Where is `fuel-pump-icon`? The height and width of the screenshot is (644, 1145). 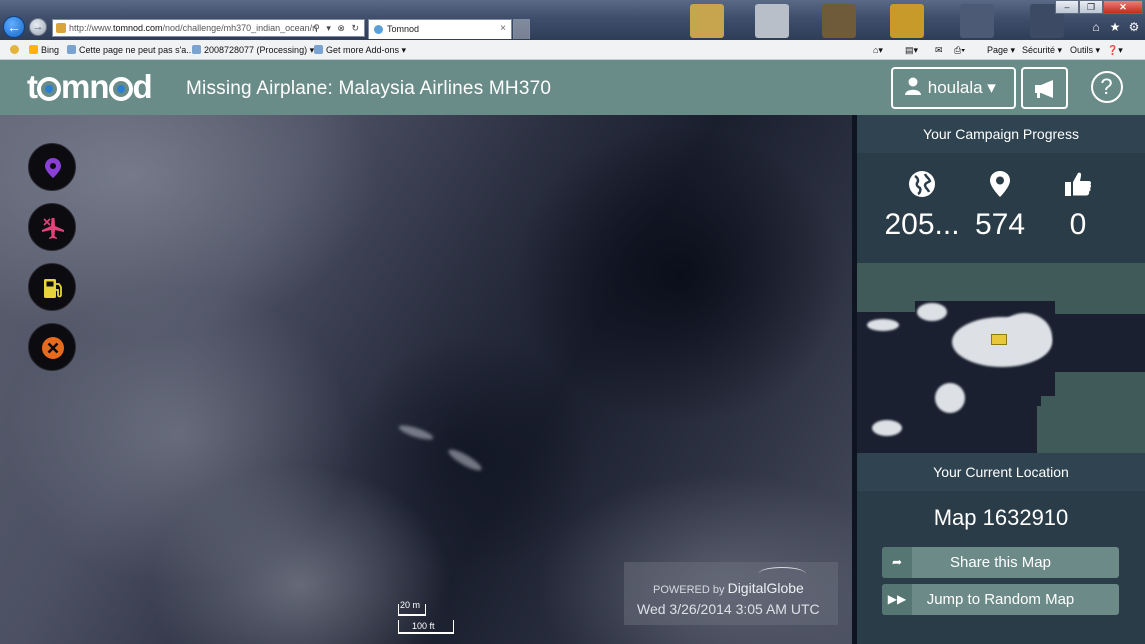 fuel-pump-icon is located at coordinates (53, 288).